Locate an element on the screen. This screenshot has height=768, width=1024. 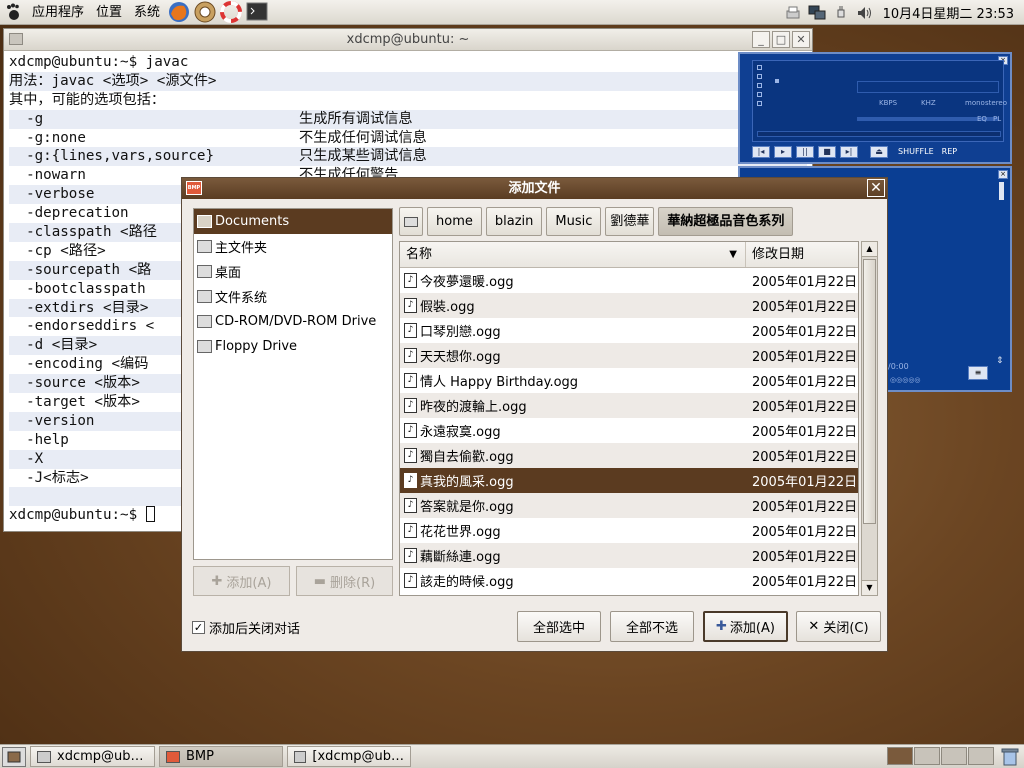
file-row: ♪ 永遠寂寞.ogg 2005年01月22日 is located at coordinates (629, 430).